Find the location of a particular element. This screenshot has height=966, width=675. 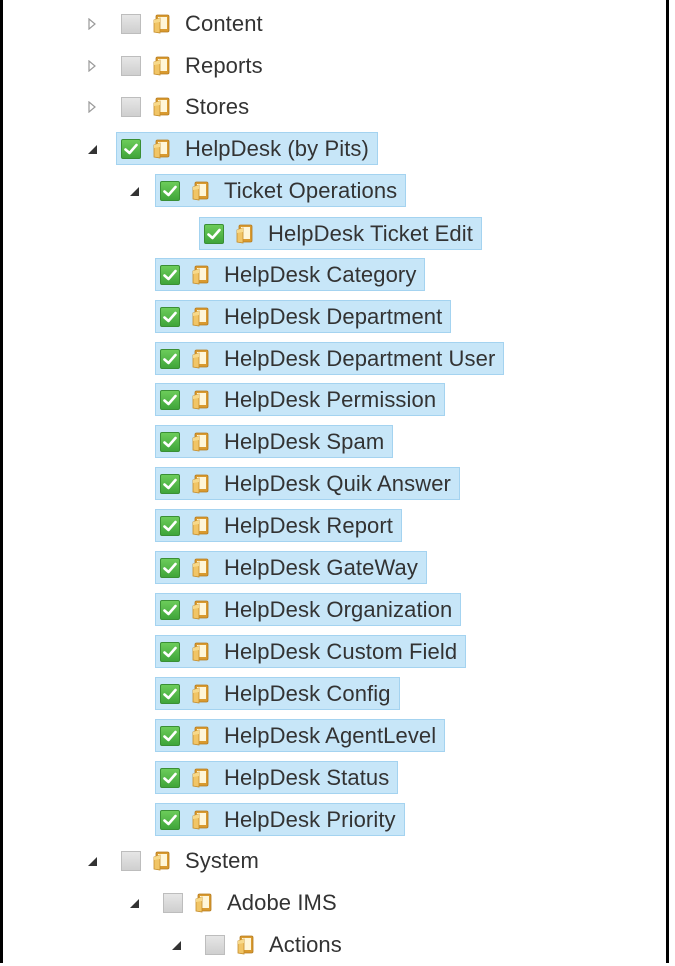

tree-row-helpdesk-ticket-edit: HelpDesk Ticket Edit is located at coordinates (334, 234).